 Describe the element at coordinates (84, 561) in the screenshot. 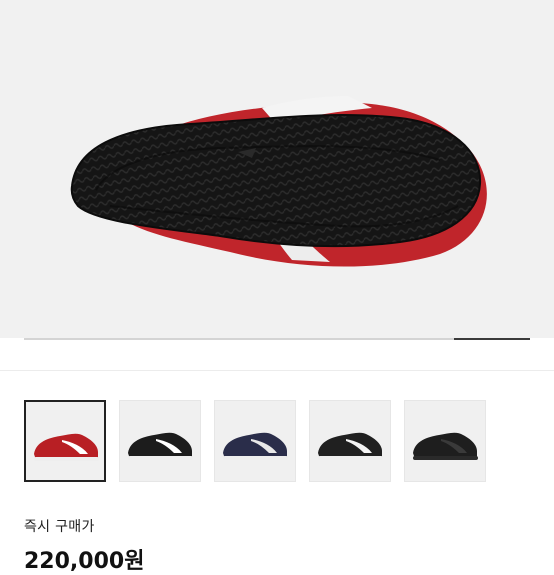

I see `instant-buy-price: 220,000원` at that location.